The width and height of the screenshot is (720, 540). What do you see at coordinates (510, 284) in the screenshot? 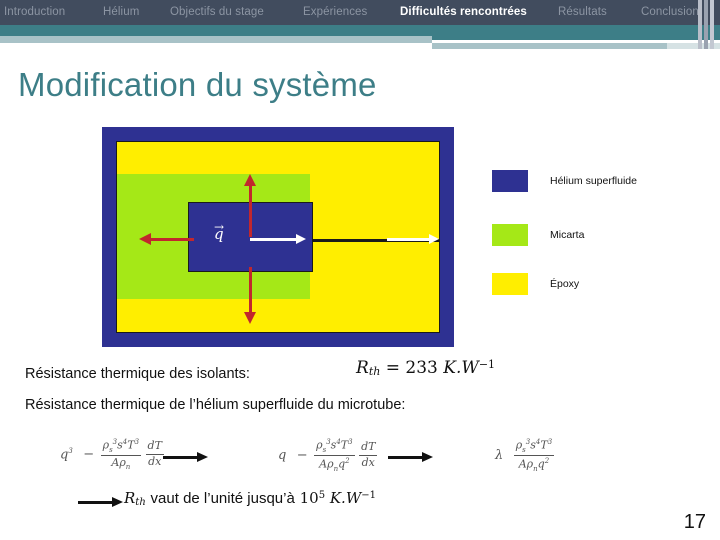
I see `legend-swatch-epoxy` at bounding box center [510, 284].